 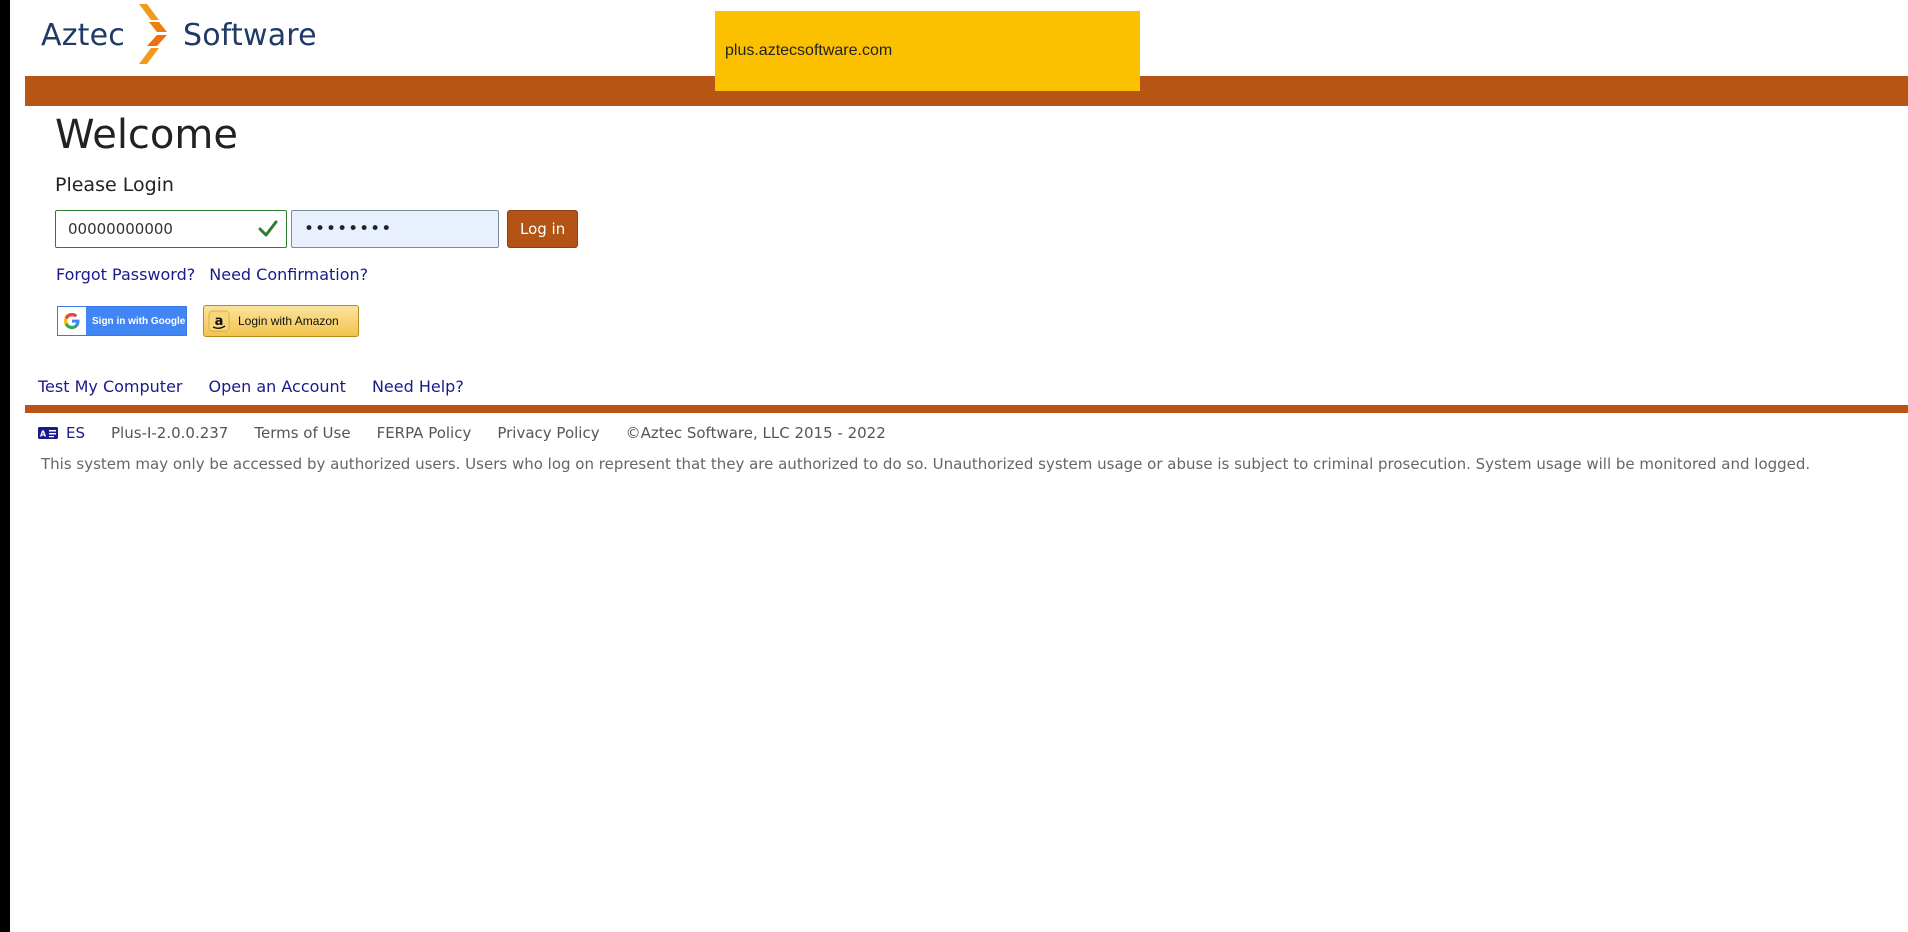 What do you see at coordinates (288, 274) in the screenshot?
I see `need-confirmation-link: Need Confirmation?` at bounding box center [288, 274].